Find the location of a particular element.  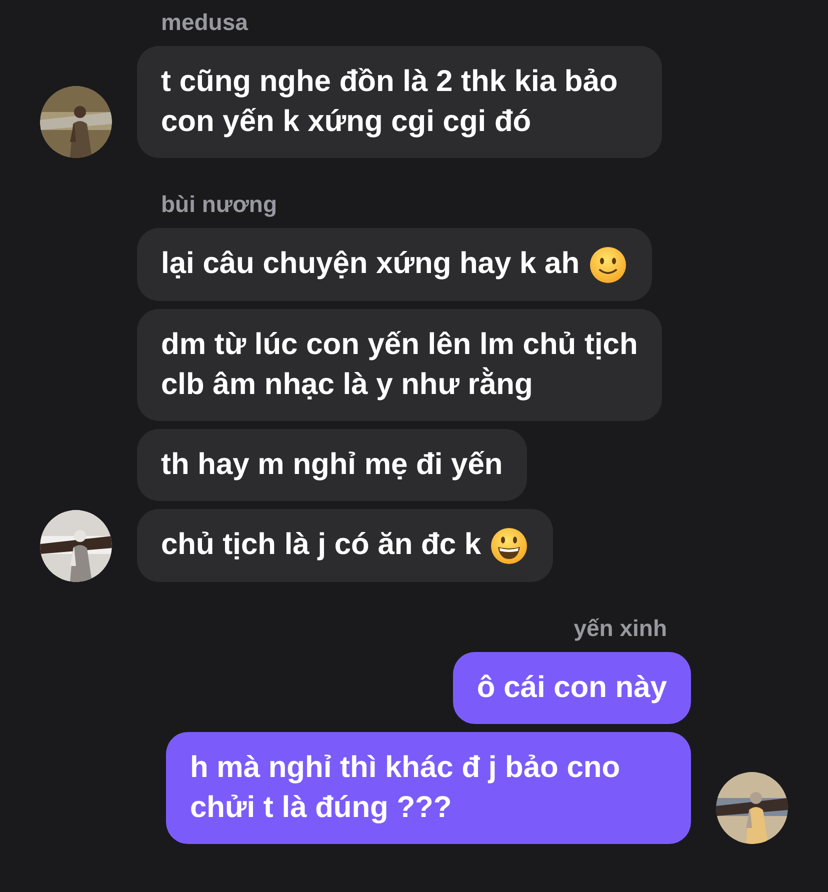

grinning-face-icon is located at coordinates (509, 546).